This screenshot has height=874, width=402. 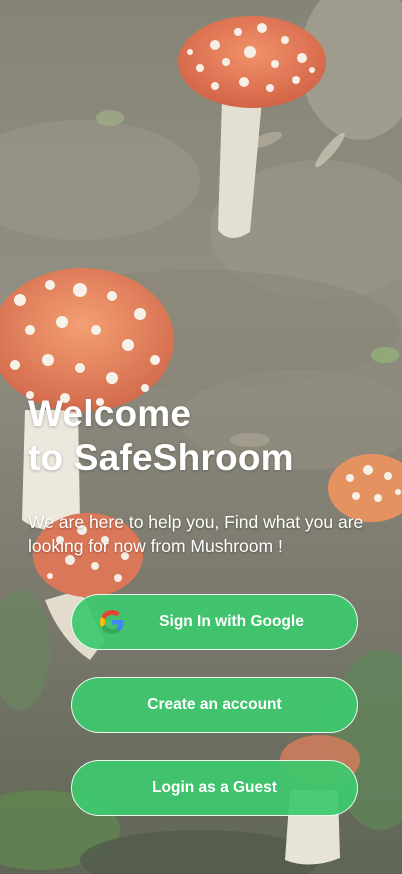 I want to click on guest-login-button: Login as a Guest, so click(x=214, y=788).